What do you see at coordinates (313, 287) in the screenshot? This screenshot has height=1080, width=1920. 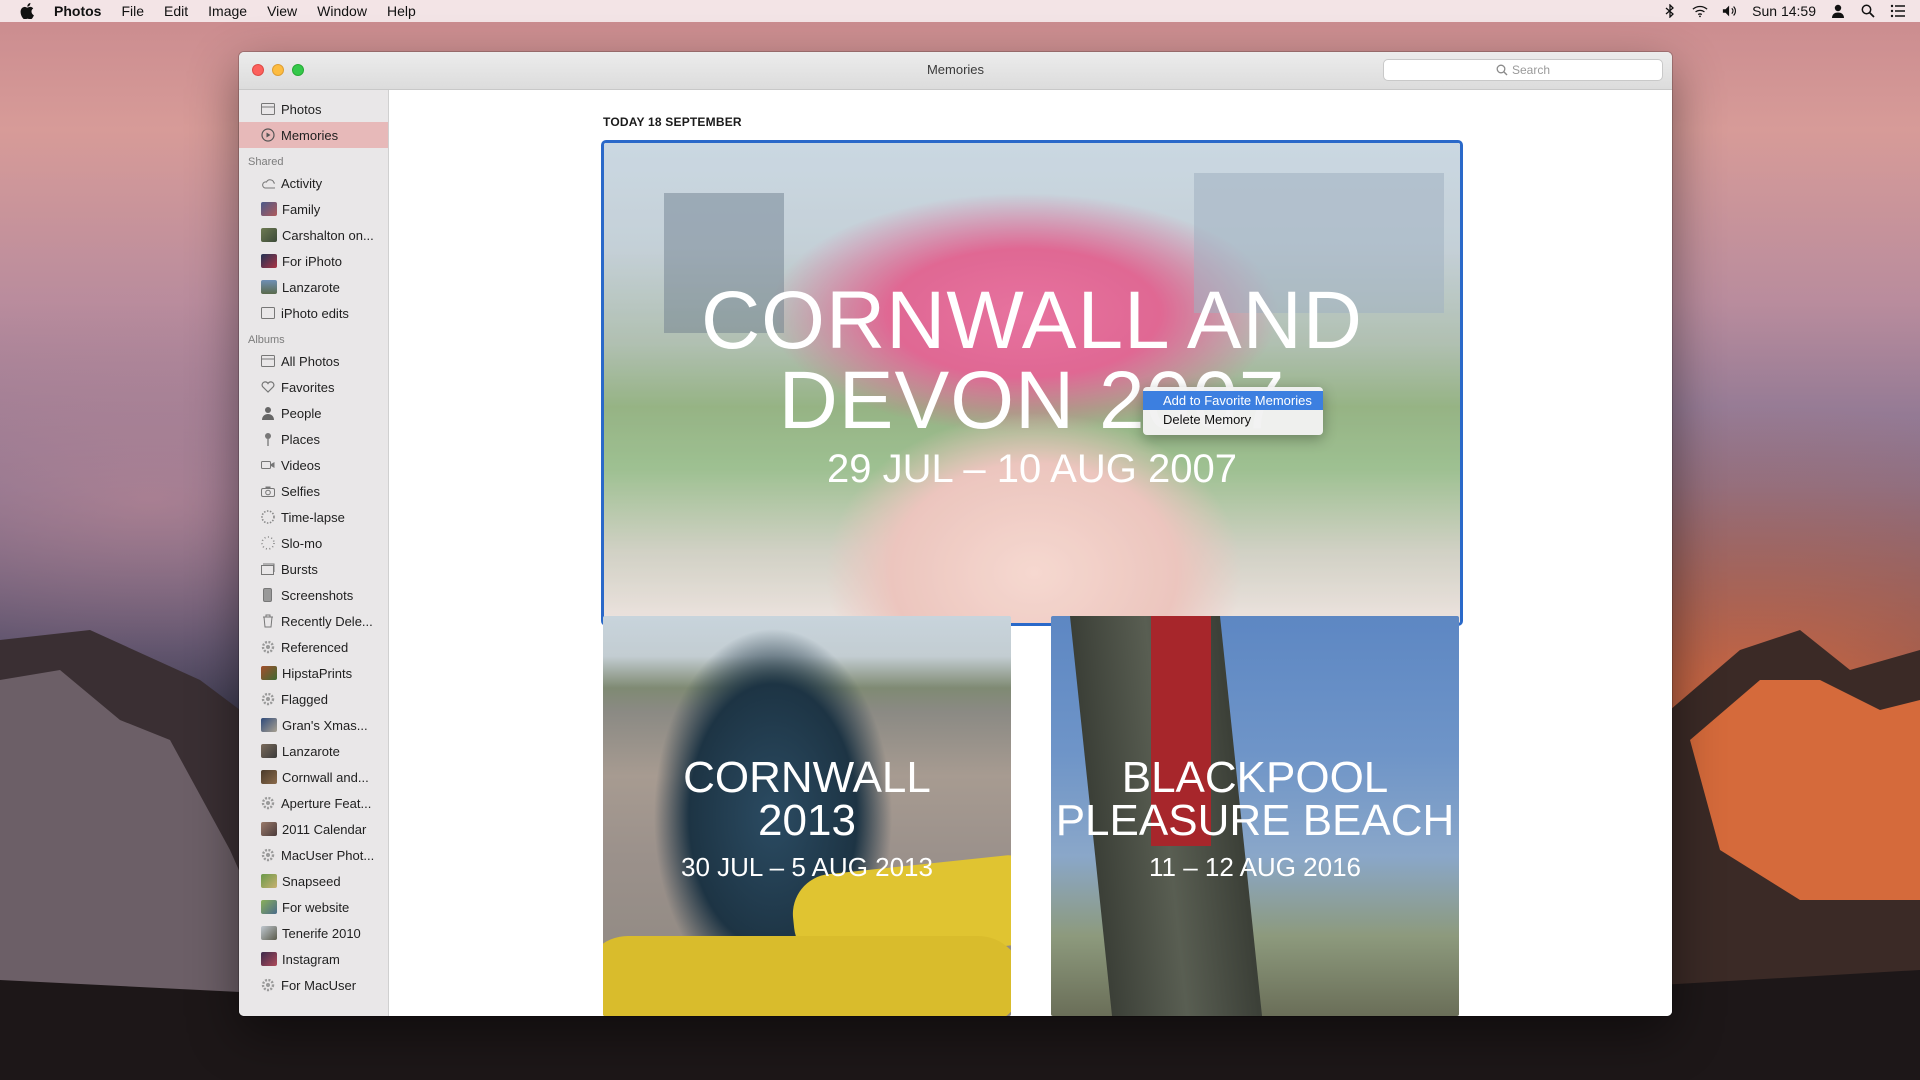 I see `sidebar-item-lanzarote-shared: Lanzarote` at bounding box center [313, 287].